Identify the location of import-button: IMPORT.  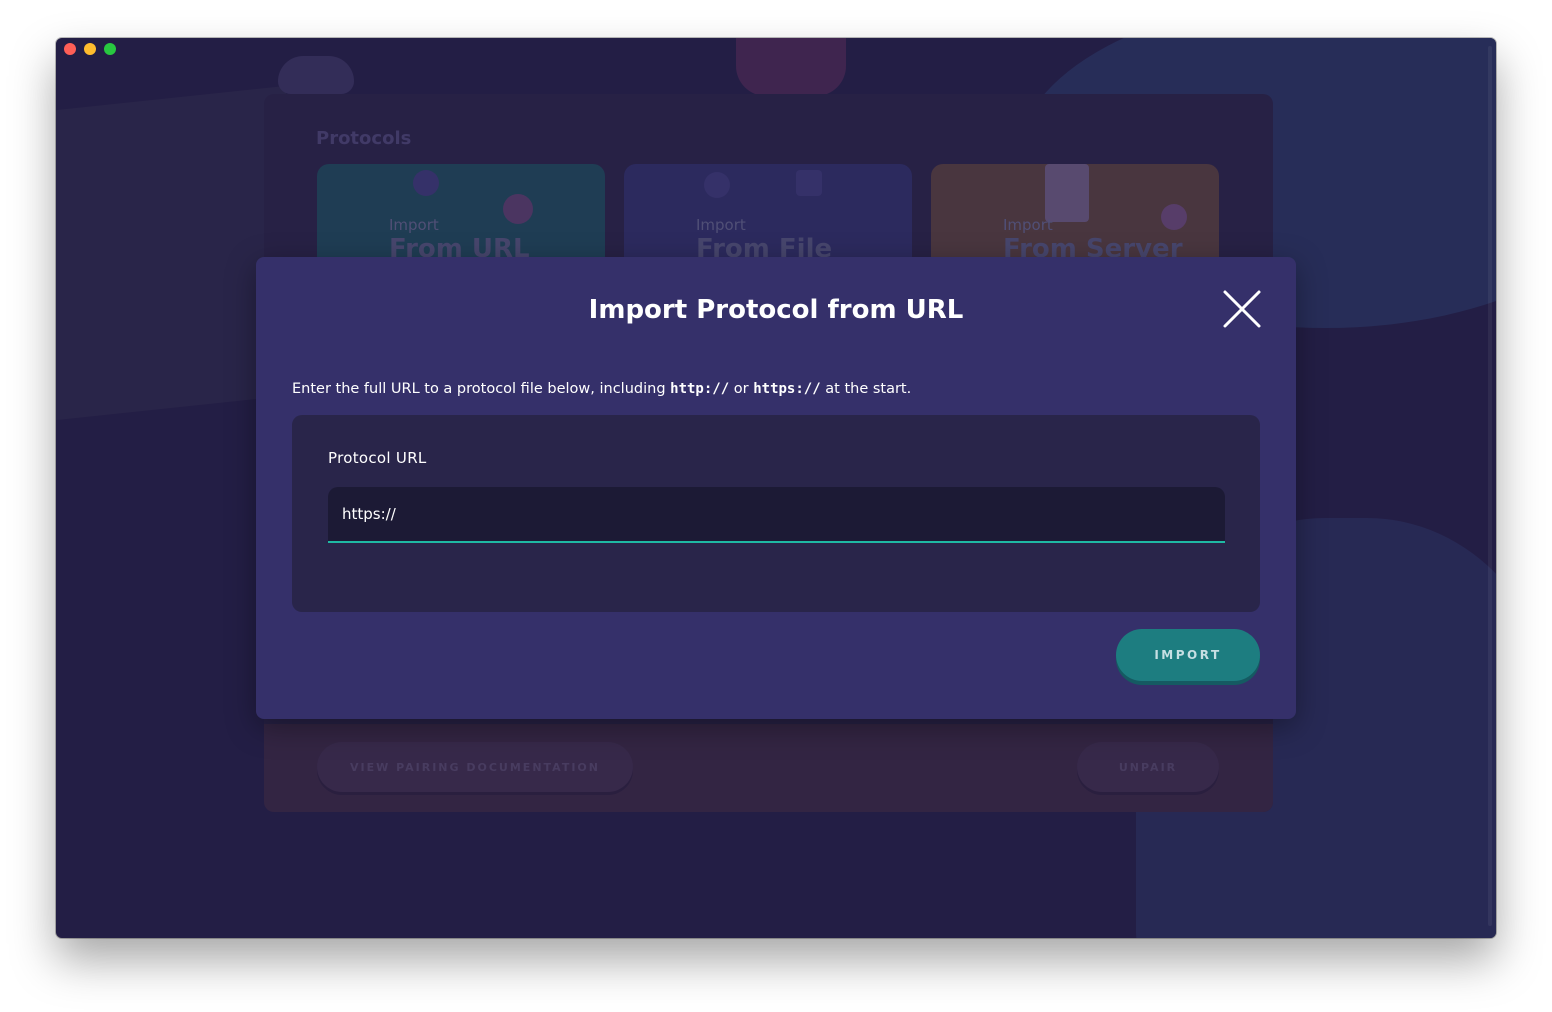
(1188, 655).